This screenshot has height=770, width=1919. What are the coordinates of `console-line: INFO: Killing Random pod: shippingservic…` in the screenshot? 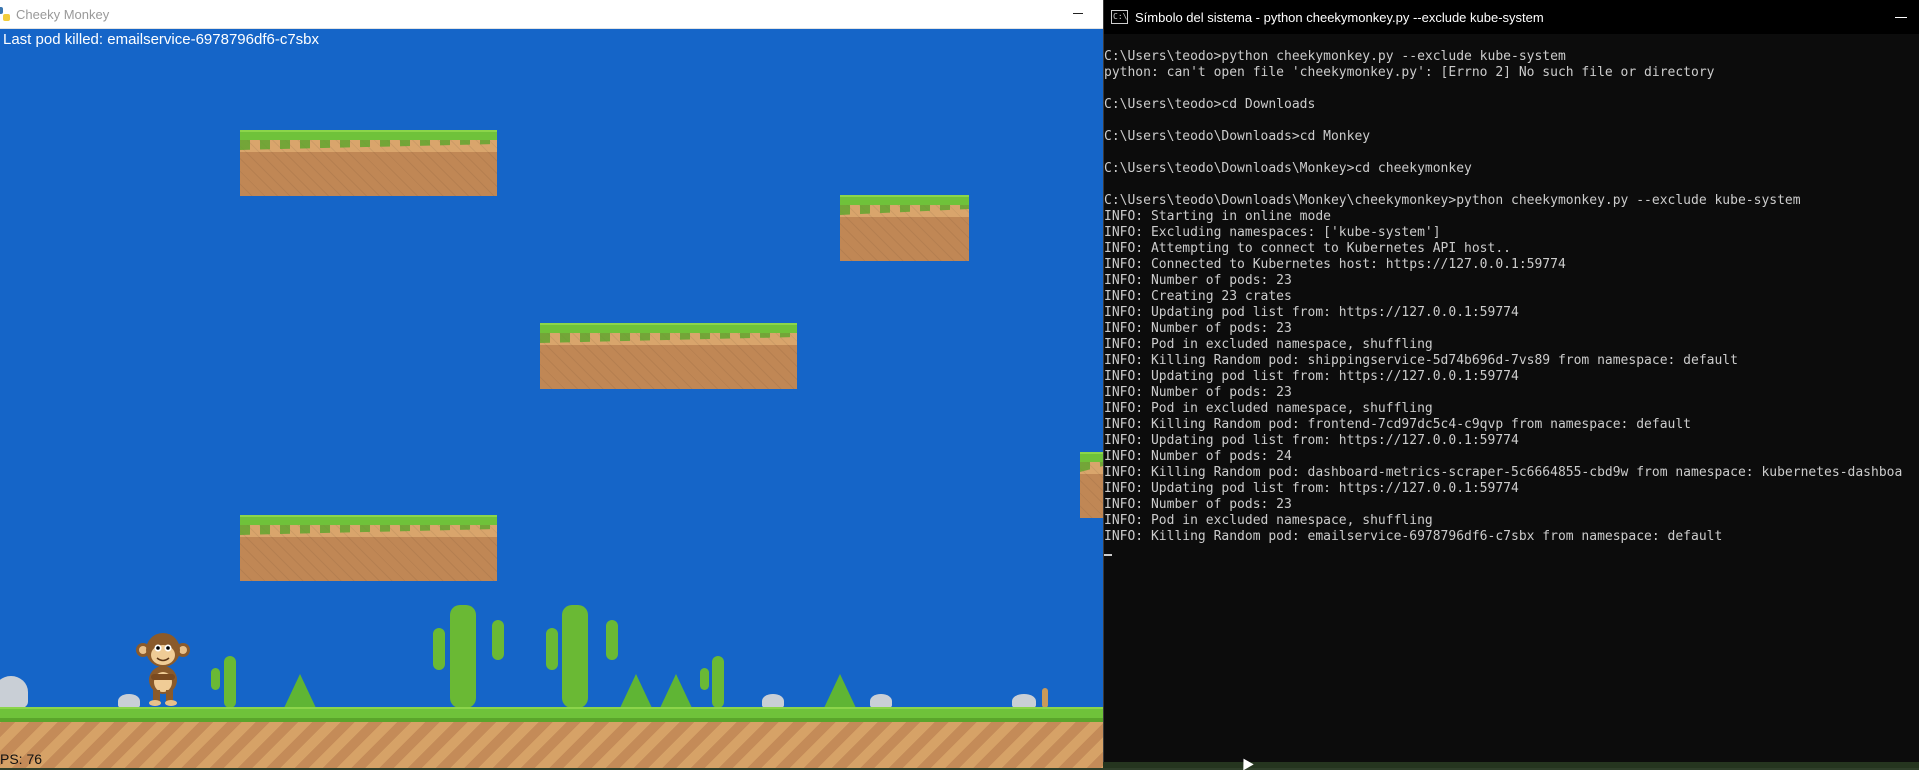 It's located at (1421, 360).